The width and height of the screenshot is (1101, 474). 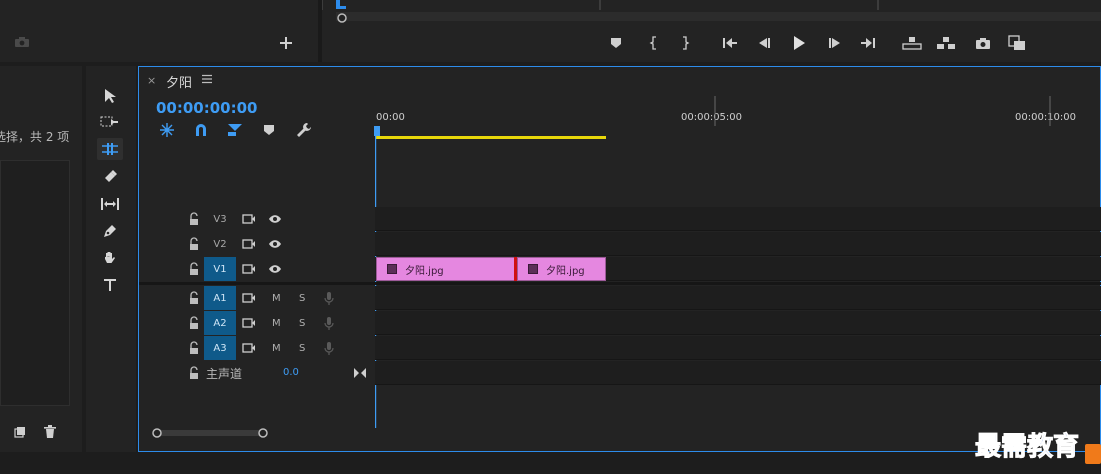 I want to click on track-v3: V3, so click(x=620, y=219).